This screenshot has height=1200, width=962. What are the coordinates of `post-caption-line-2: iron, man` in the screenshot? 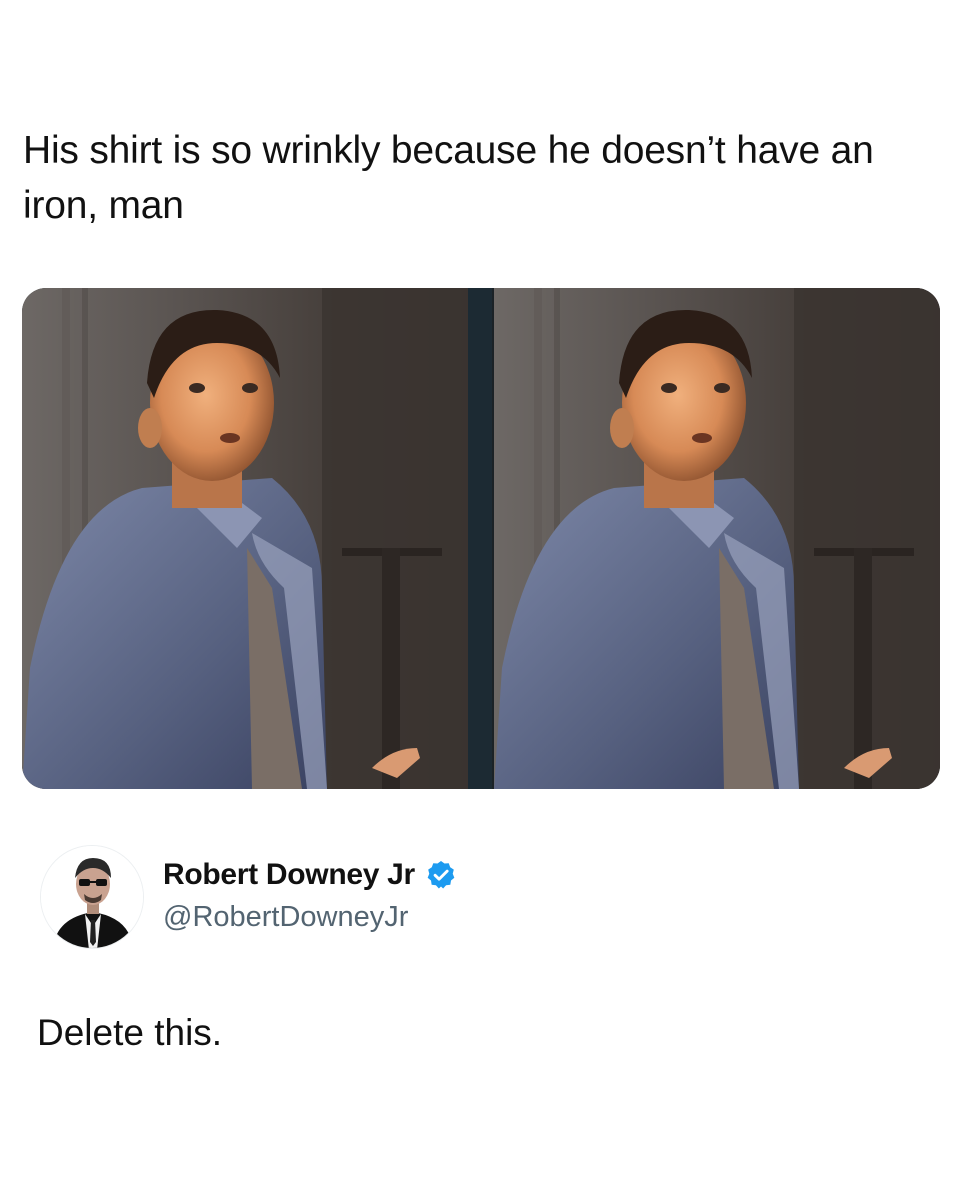 It's located at (103, 205).